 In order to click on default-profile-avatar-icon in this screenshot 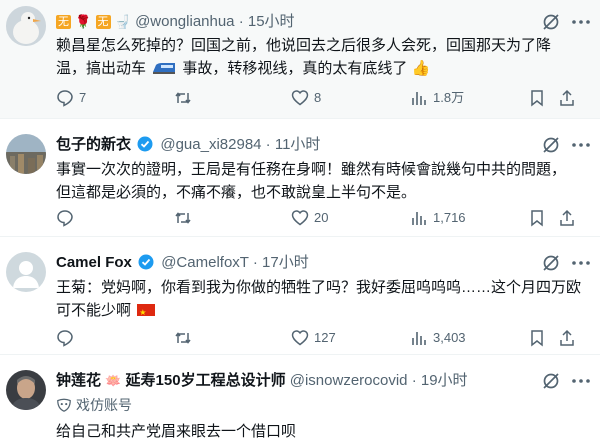, I will do `click(26, 272)`.